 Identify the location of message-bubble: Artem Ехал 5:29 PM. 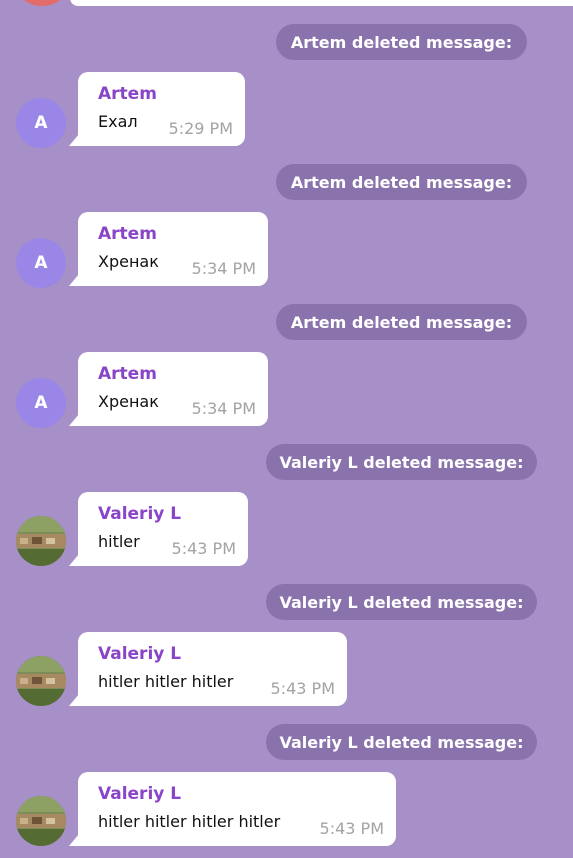
(157, 109).